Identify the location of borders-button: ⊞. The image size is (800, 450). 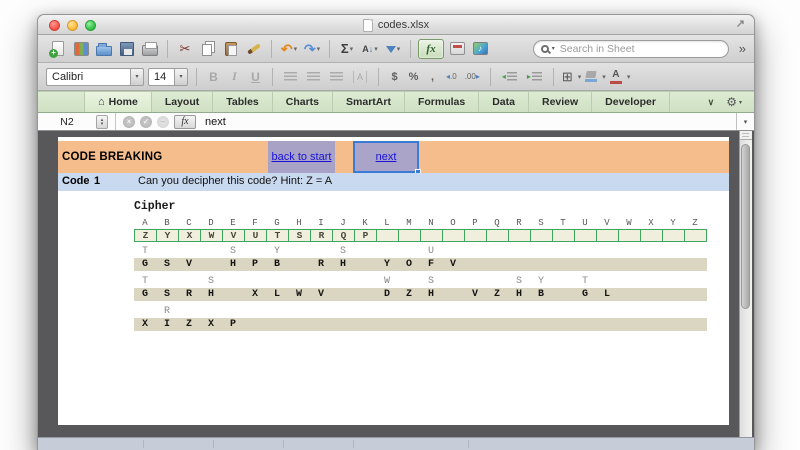
(567, 76).